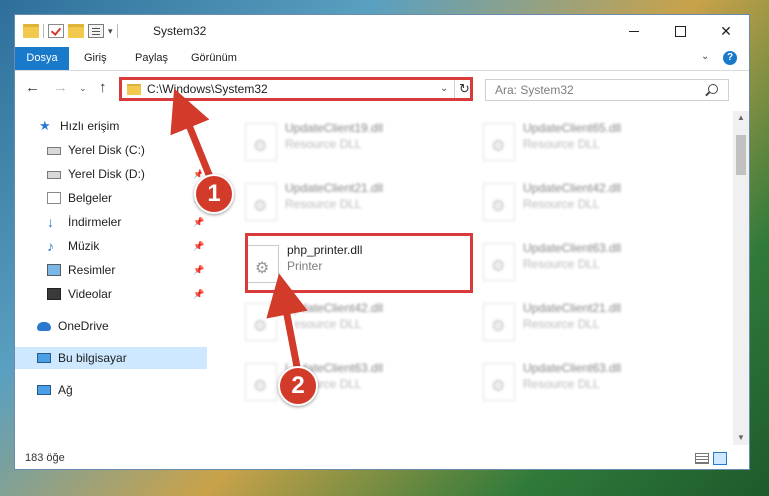 This screenshot has width=769, height=496. What do you see at coordinates (464, 89) in the screenshot?
I see `refresh-icon: ↻` at bounding box center [464, 89].